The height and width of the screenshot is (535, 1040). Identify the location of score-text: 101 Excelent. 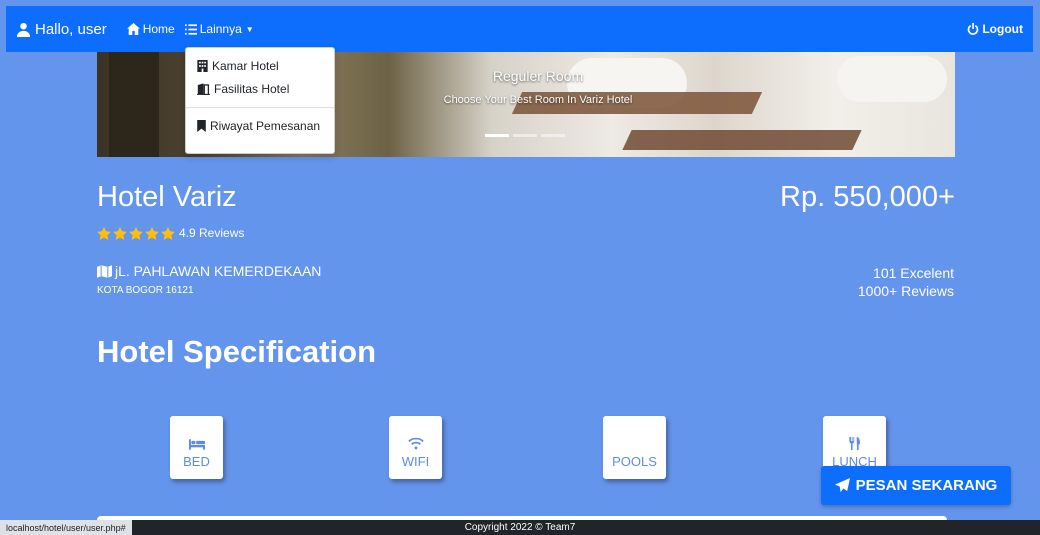
(913, 273).